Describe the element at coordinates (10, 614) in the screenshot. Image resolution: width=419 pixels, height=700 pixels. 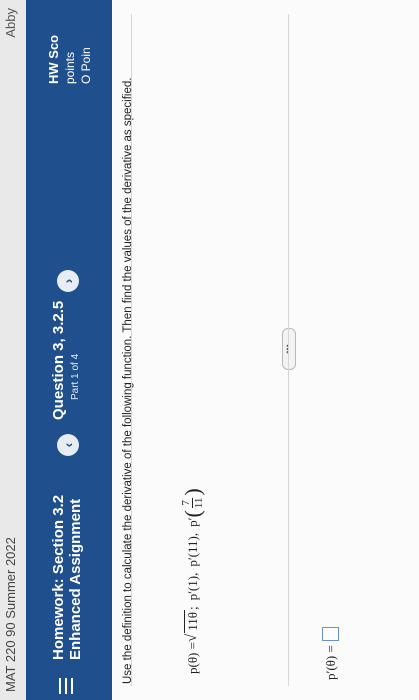
I see `course-title: MAT 220 90 Summer 2022` at that location.